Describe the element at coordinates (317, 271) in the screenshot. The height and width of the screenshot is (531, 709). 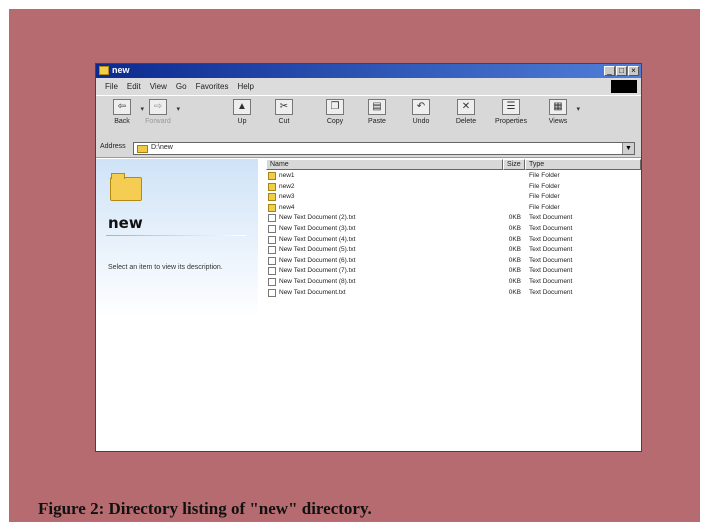
I see `file-name: New Text Document (7).txt` at that location.